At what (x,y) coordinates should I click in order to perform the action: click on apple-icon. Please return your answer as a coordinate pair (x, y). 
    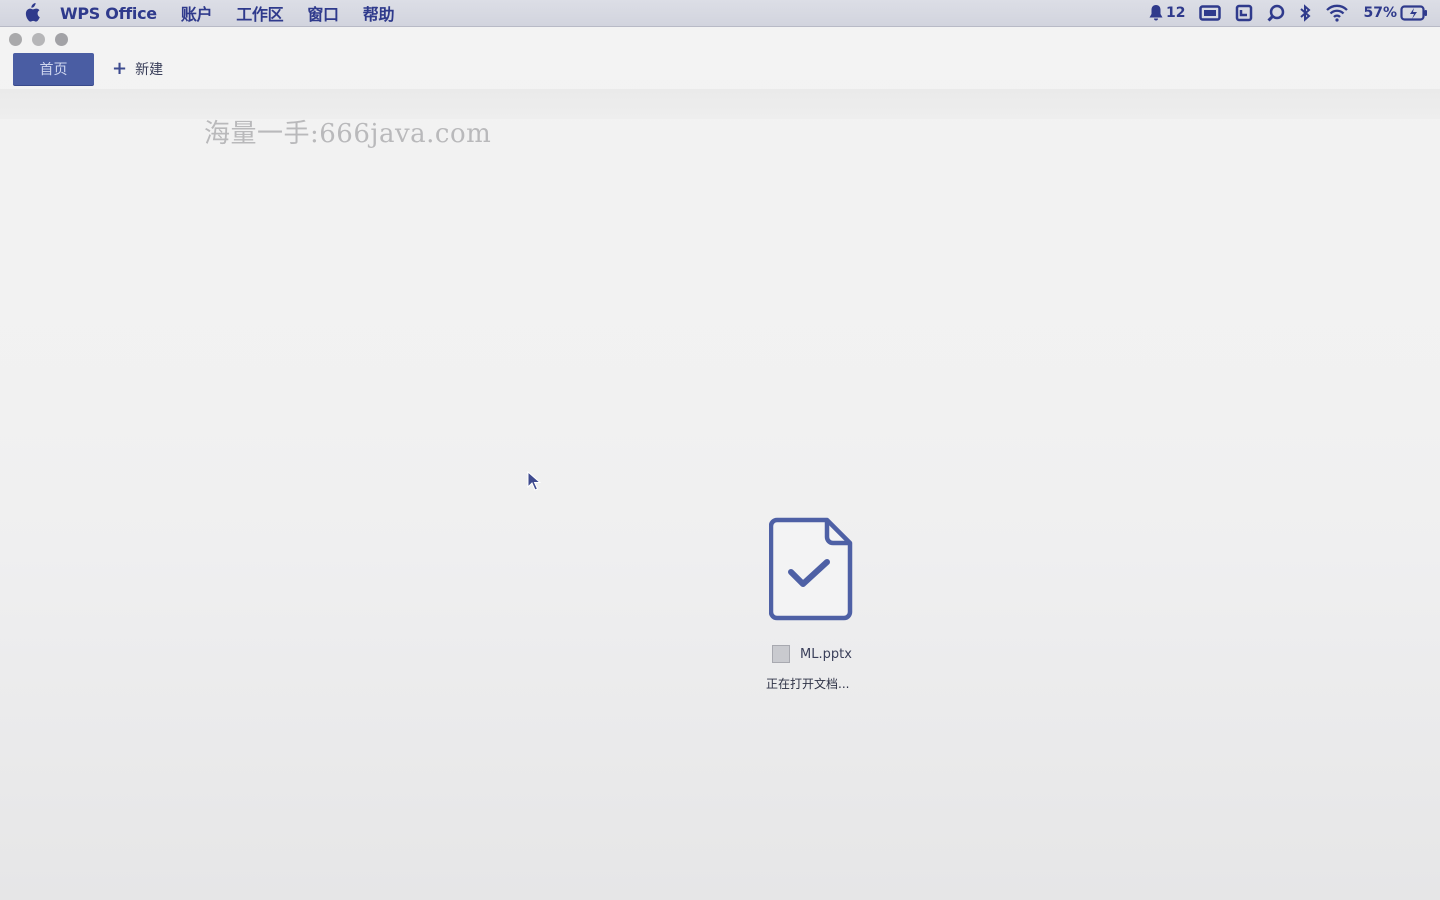
    Looking at the image, I should click on (32, 13).